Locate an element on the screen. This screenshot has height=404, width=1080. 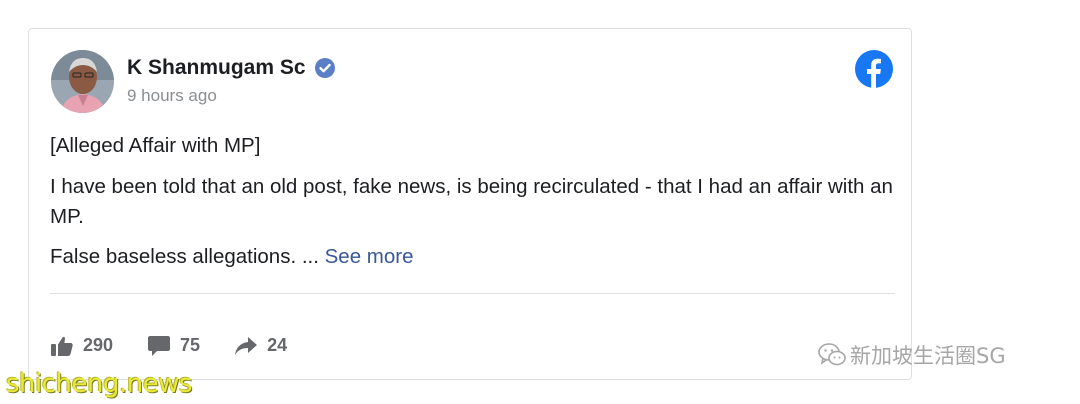
share-arrow-icon is located at coordinates (246, 345).